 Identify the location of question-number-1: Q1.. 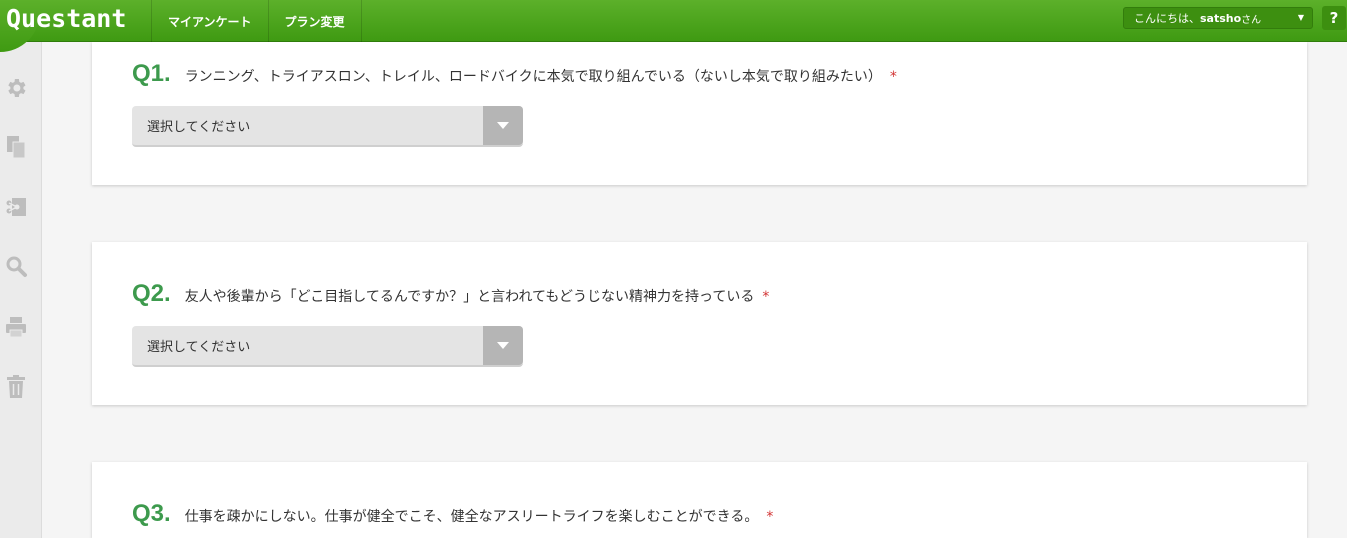
(151, 73).